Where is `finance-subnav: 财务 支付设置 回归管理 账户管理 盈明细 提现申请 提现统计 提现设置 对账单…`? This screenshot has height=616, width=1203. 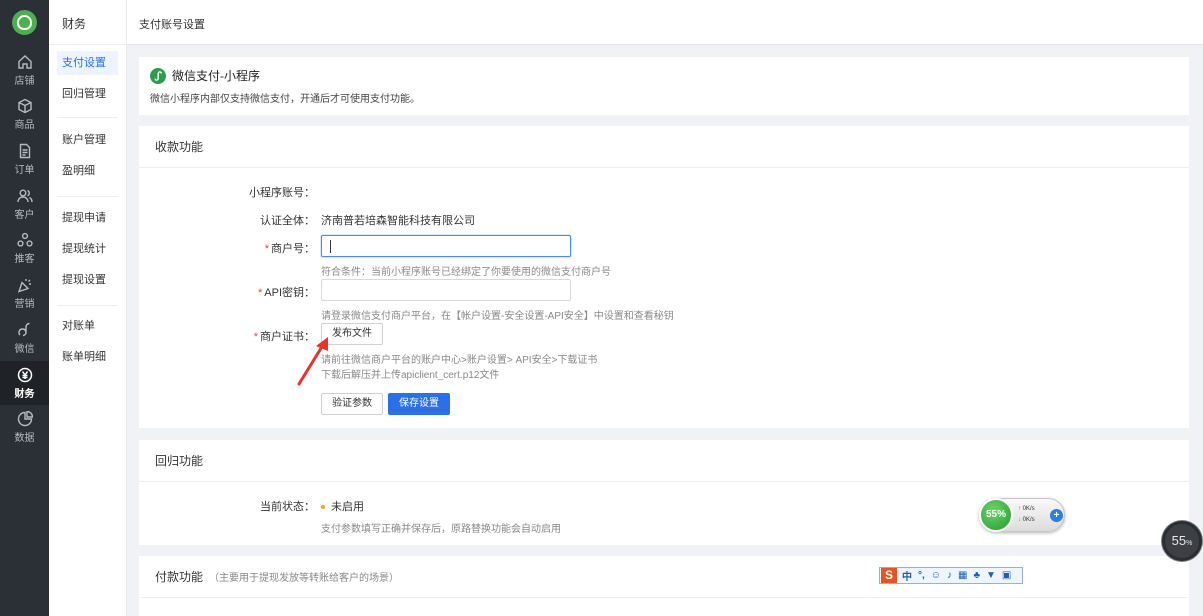
finance-subnav: 财务 支付设置 回归管理 账户管理 盈明细 提现申请 提现统计 提现设置 对账单… is located at coordinates (88, 308).